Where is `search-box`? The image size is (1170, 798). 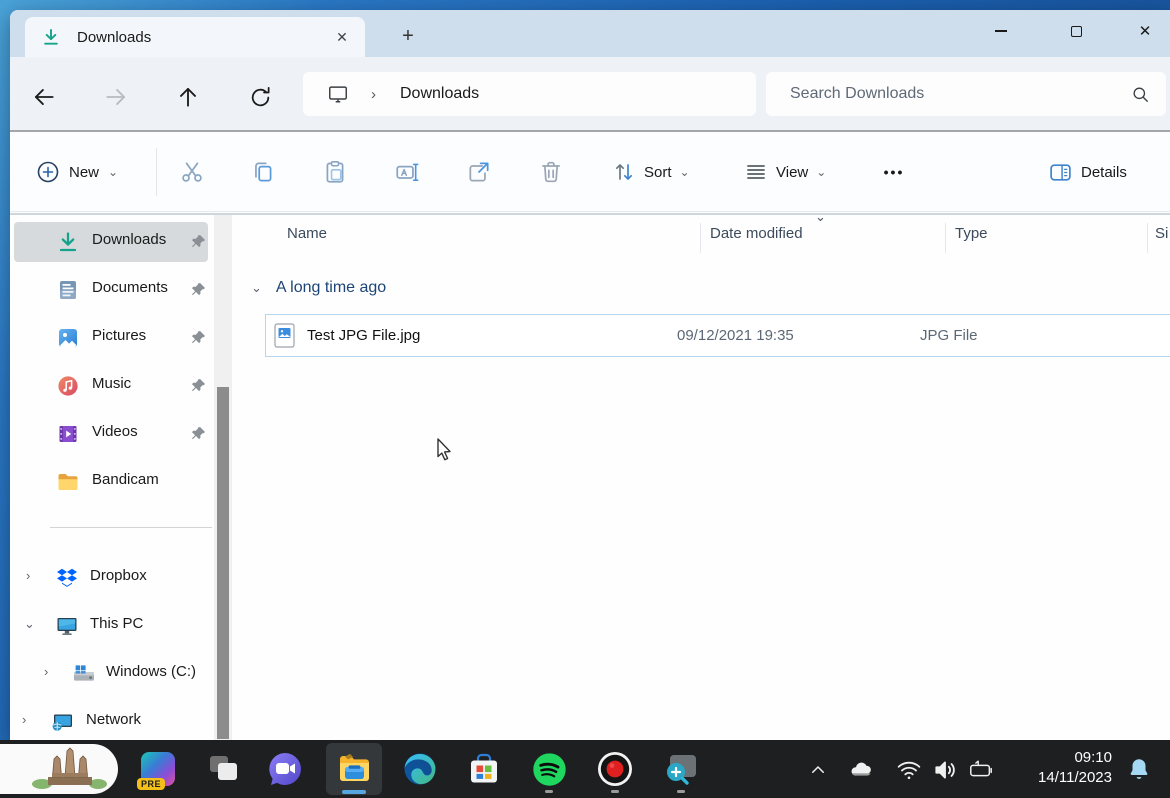 search-box is located at coordinates (966, 94).